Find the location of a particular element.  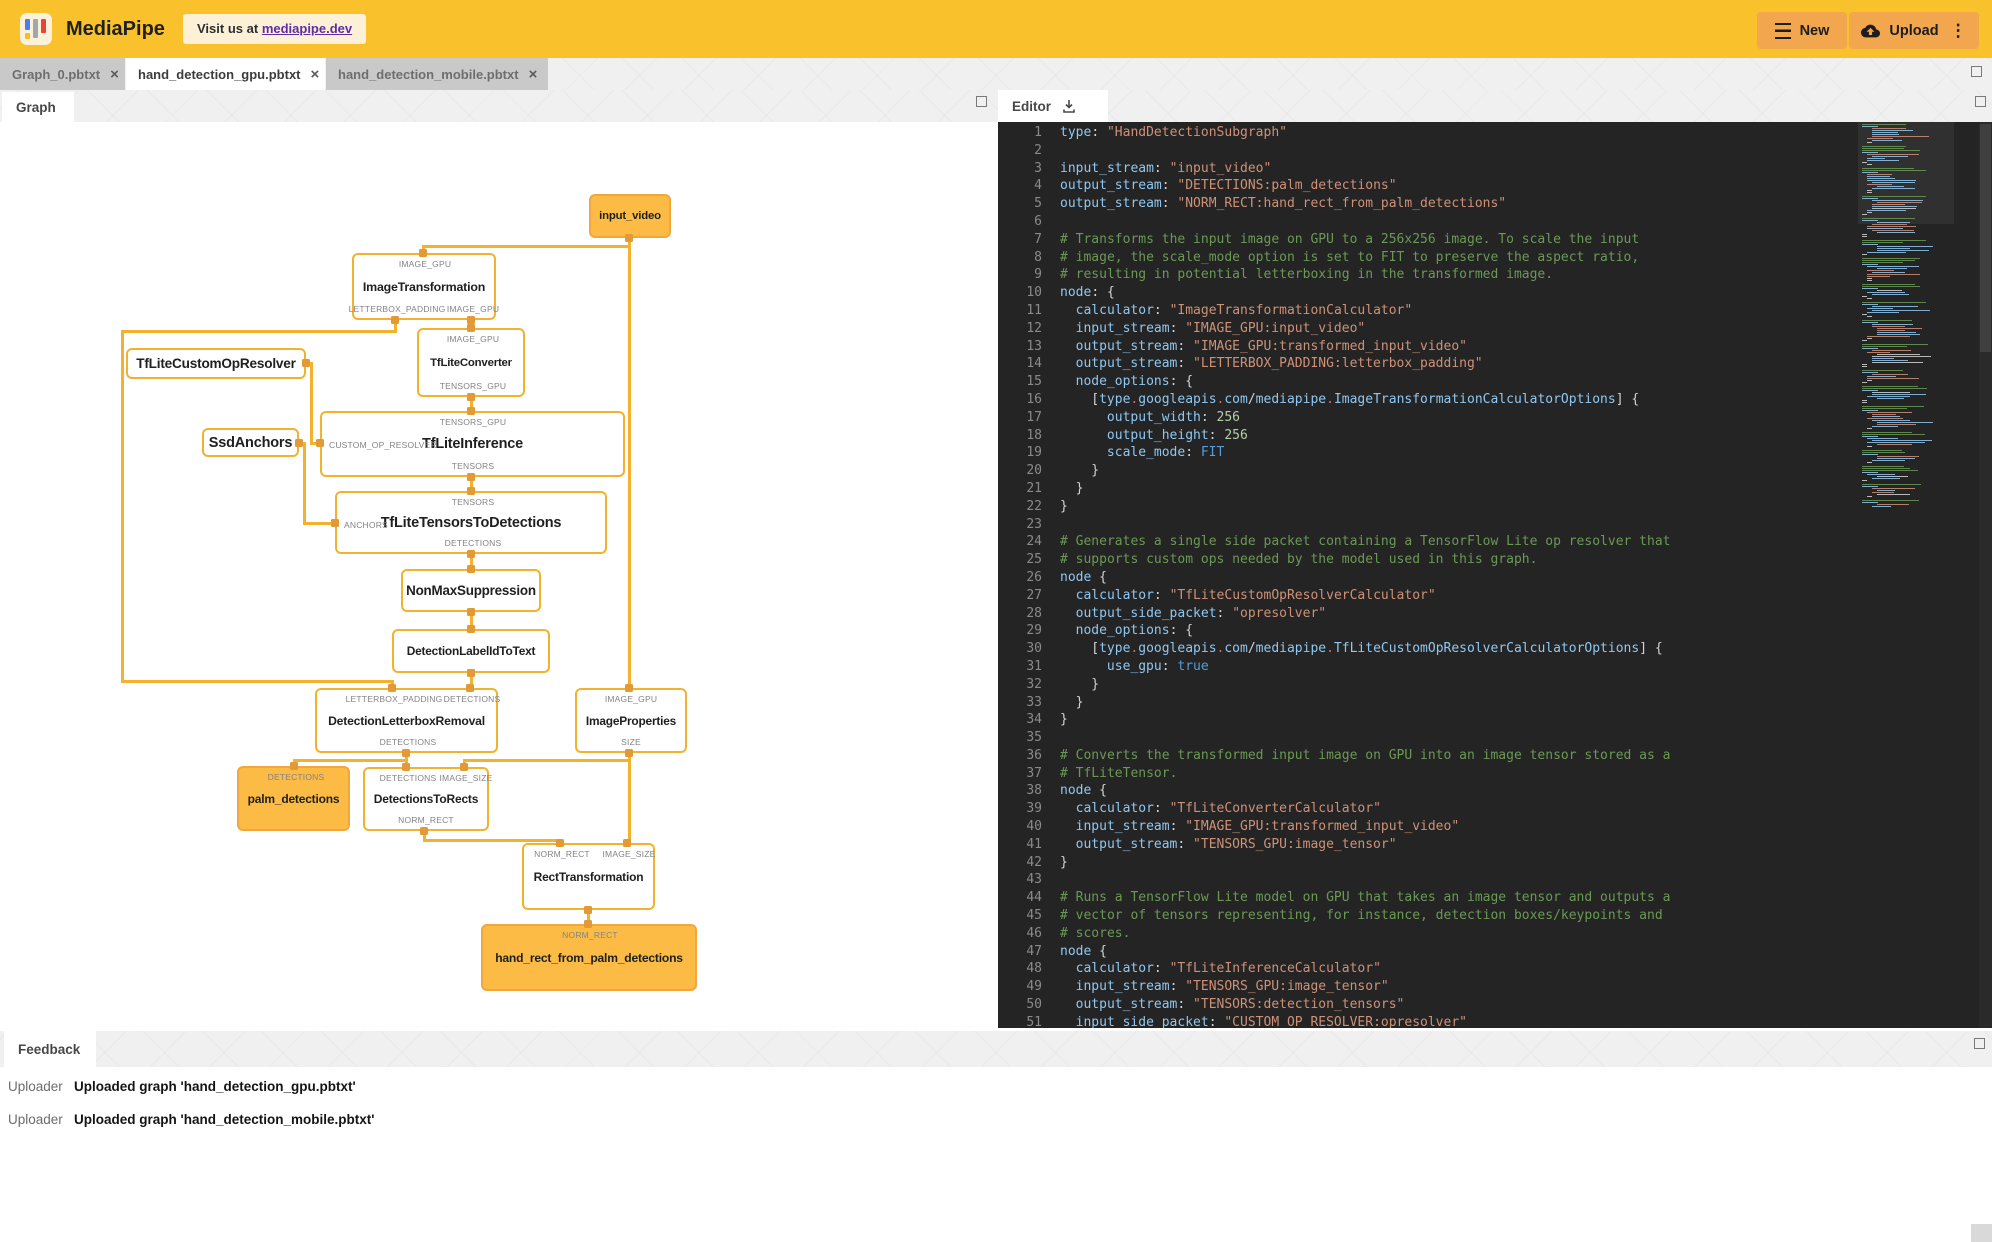

code-line-15: 15 node_options: { is located at coordinates (1495, 382).